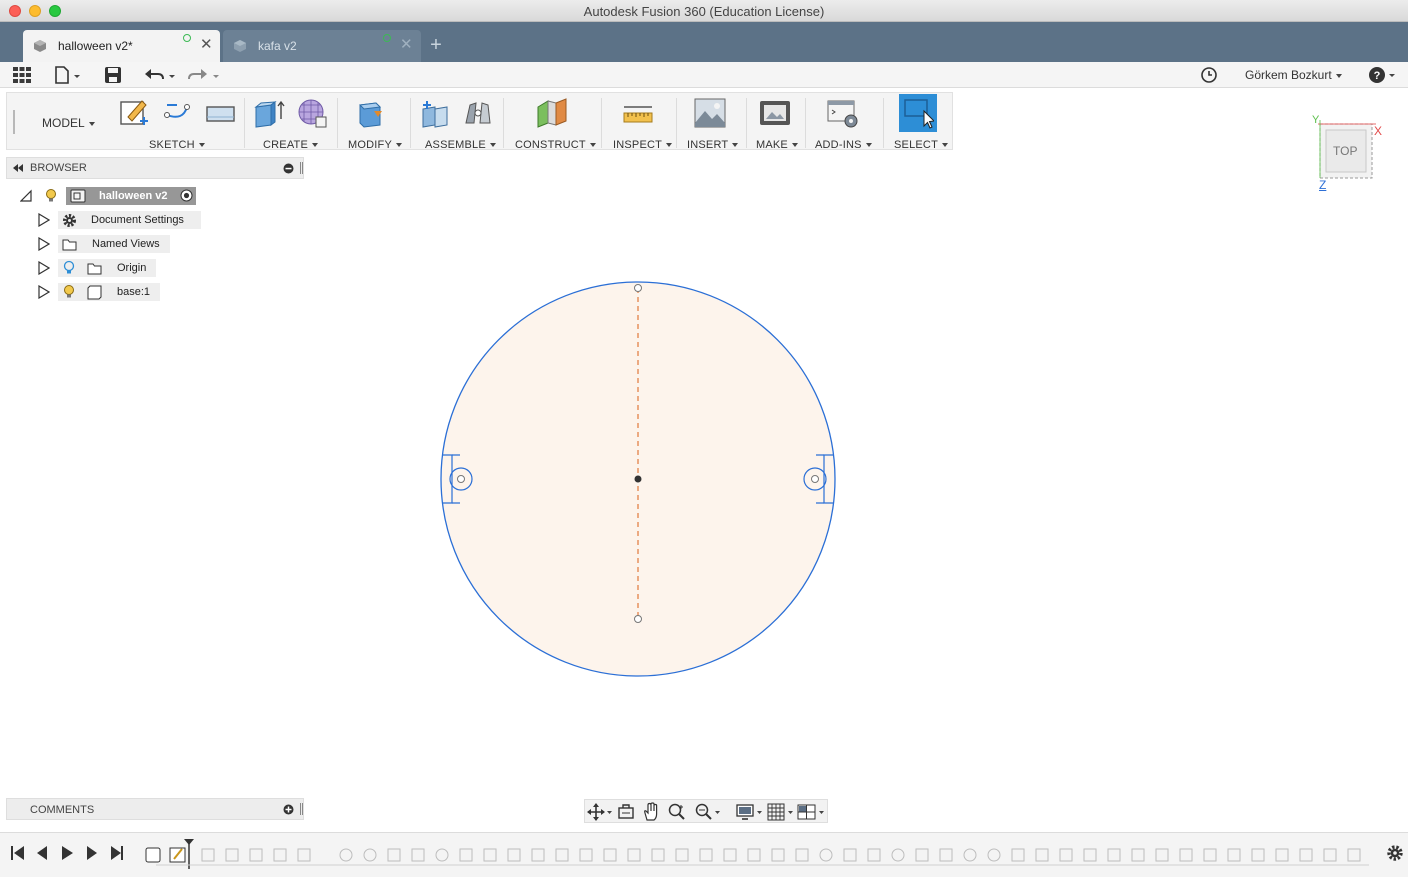 This screenshot has width=1408, height=877. I want to click on inspect-menu: INSPECT, so click(643, 145).